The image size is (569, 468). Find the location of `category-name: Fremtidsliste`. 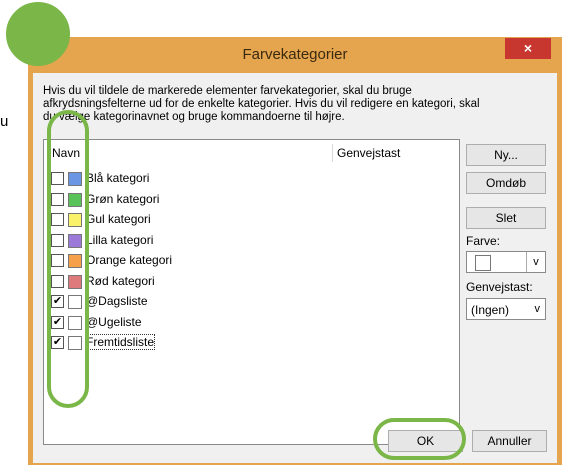

category-name: Fremtidsliste is located at coordinates (120, 342).